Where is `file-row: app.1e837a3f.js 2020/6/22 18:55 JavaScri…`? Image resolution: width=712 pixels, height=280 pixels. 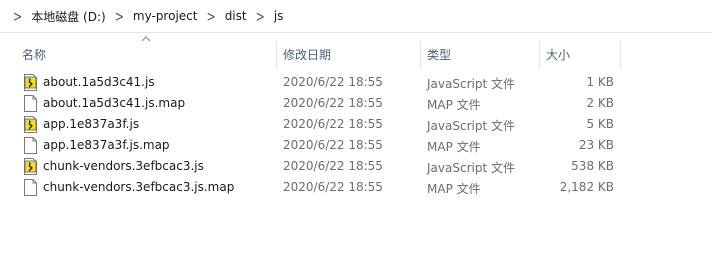
file-row: app.1e837a3f.js 2020/6/22 18:55 JavaScri… is located at coordinates (316, 124).